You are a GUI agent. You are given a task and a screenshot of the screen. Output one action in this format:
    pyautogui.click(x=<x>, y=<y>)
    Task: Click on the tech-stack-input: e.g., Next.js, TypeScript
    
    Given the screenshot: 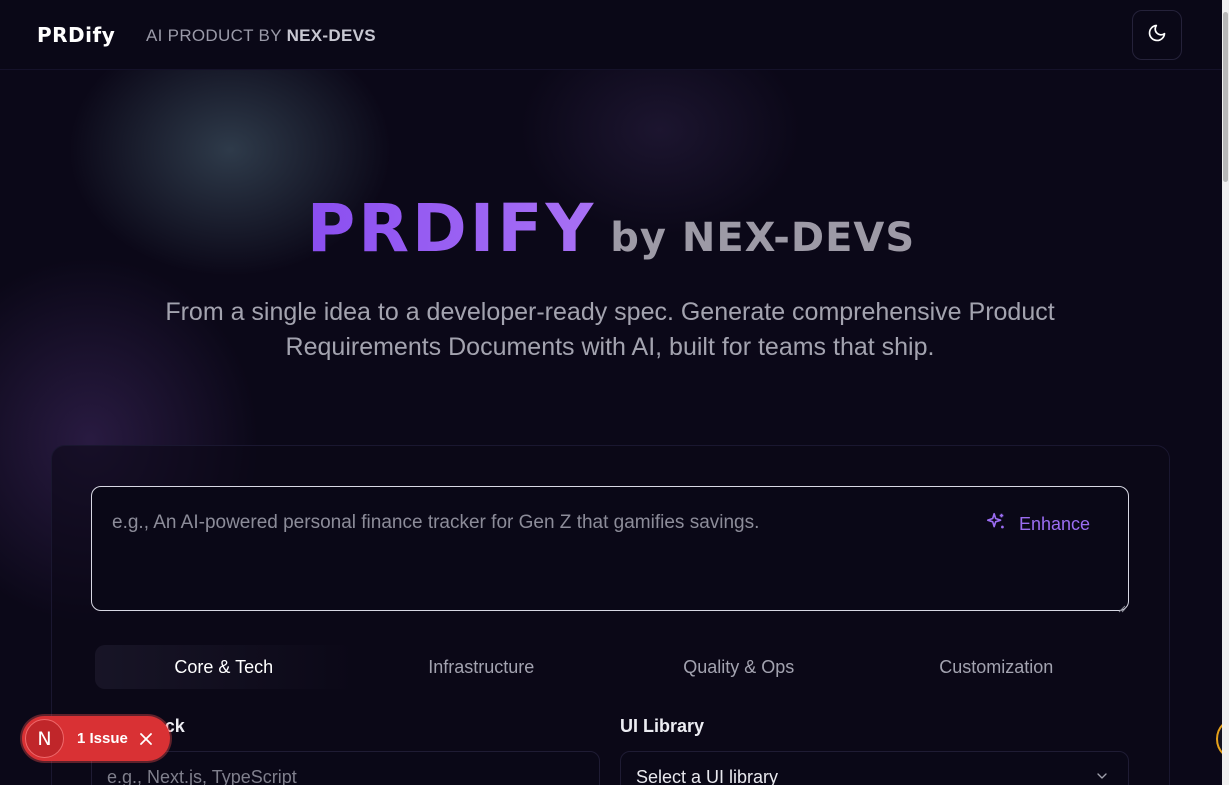 What is the action you would take?
    pyautogui.click(x=345, y=768)
    